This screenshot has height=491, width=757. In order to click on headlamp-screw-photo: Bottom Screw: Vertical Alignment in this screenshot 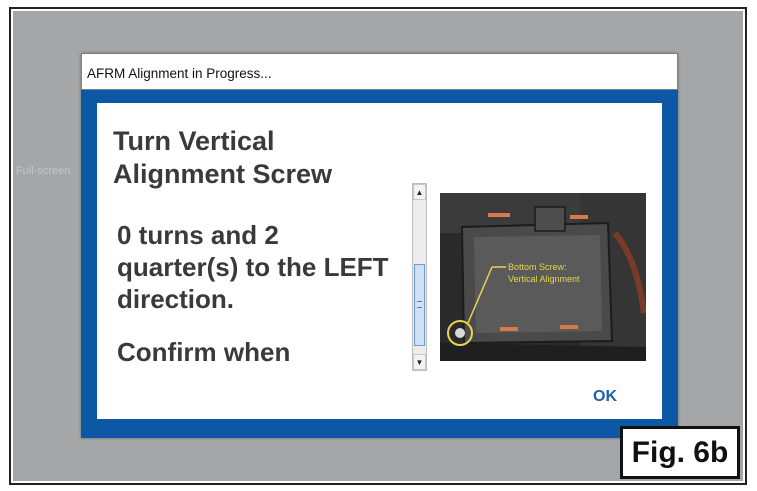, I will do `click(543, 277)`.